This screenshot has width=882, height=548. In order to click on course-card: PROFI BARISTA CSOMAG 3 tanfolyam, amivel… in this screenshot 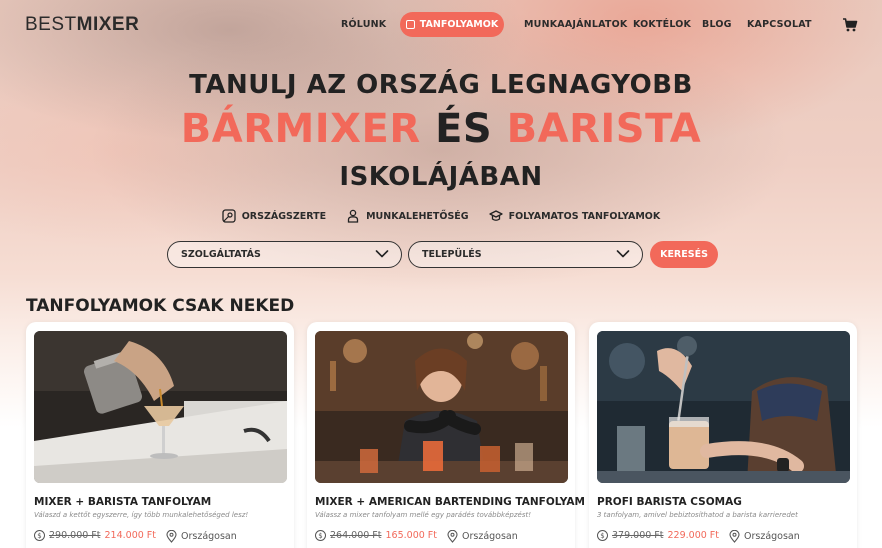, I will do `click(723, 435)`.